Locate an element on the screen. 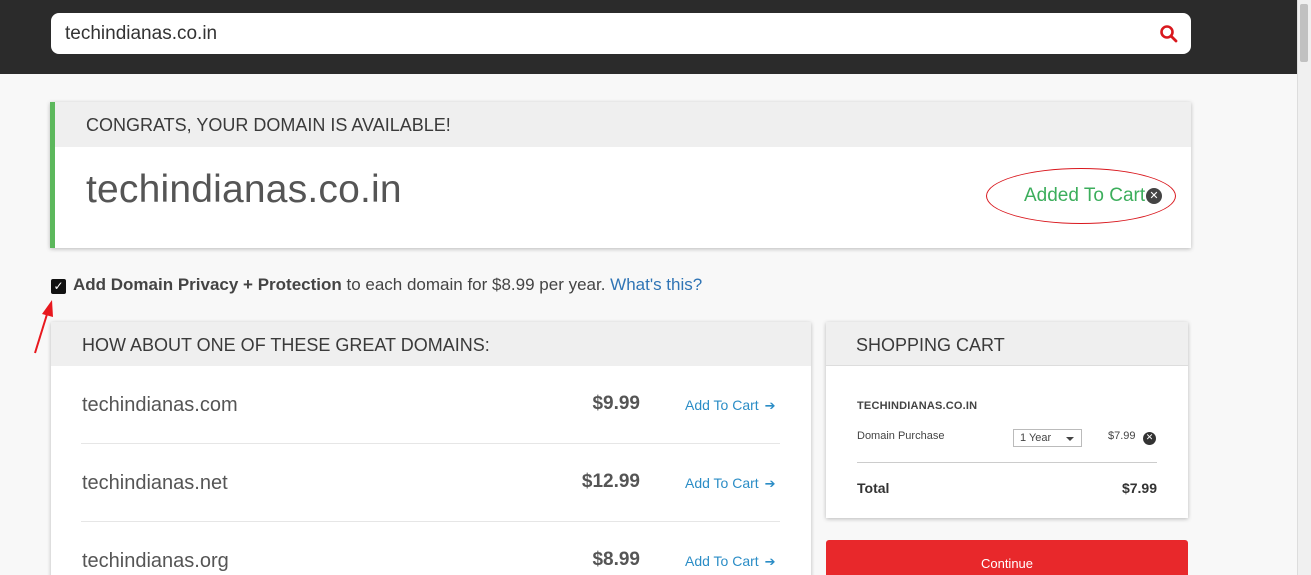 The image size is (1311, 575). suggestion-price: $9.99 is located at coordinates (616, 403).